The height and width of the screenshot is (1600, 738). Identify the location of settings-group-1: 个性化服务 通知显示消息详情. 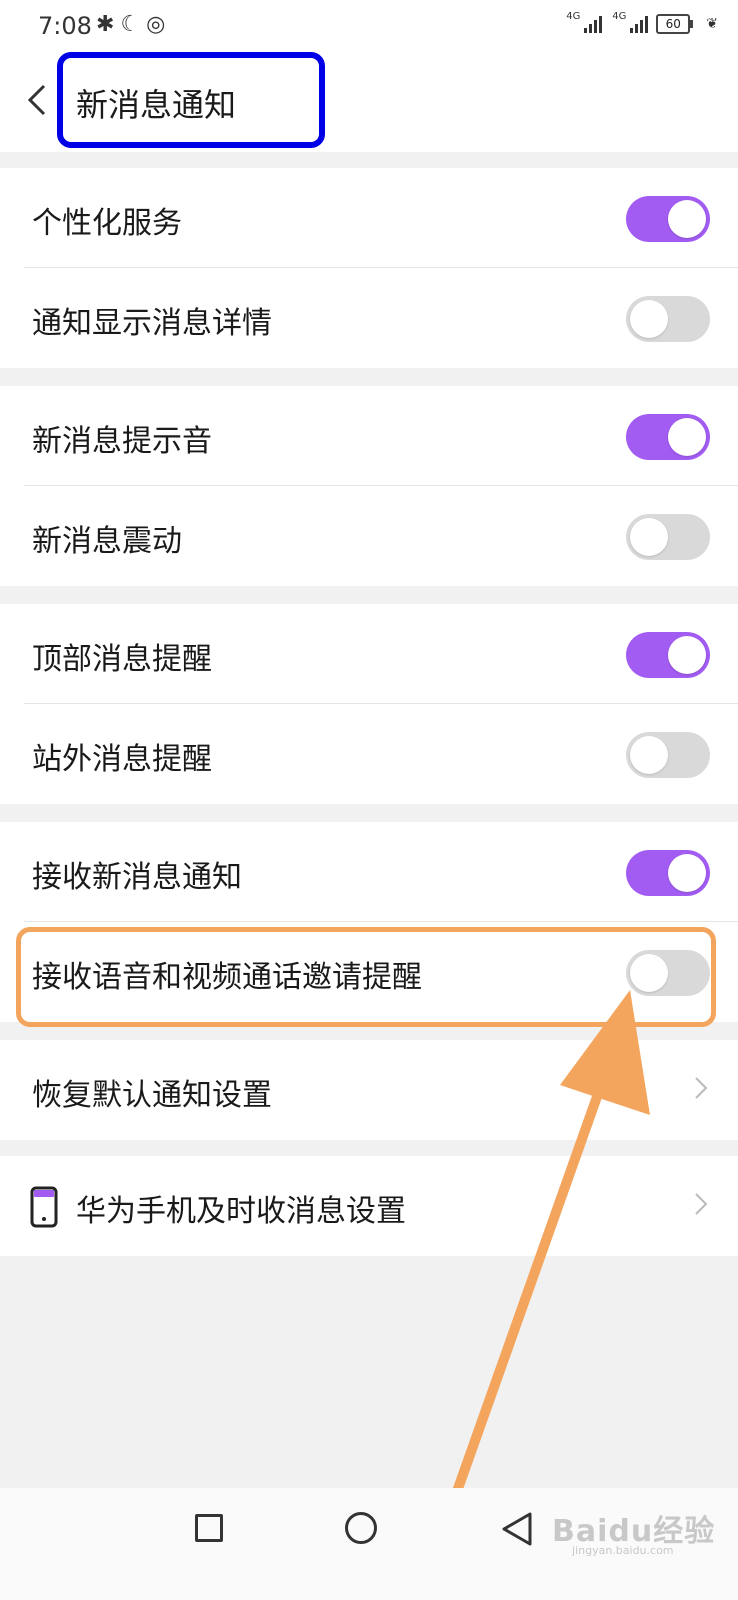
(369, 268).